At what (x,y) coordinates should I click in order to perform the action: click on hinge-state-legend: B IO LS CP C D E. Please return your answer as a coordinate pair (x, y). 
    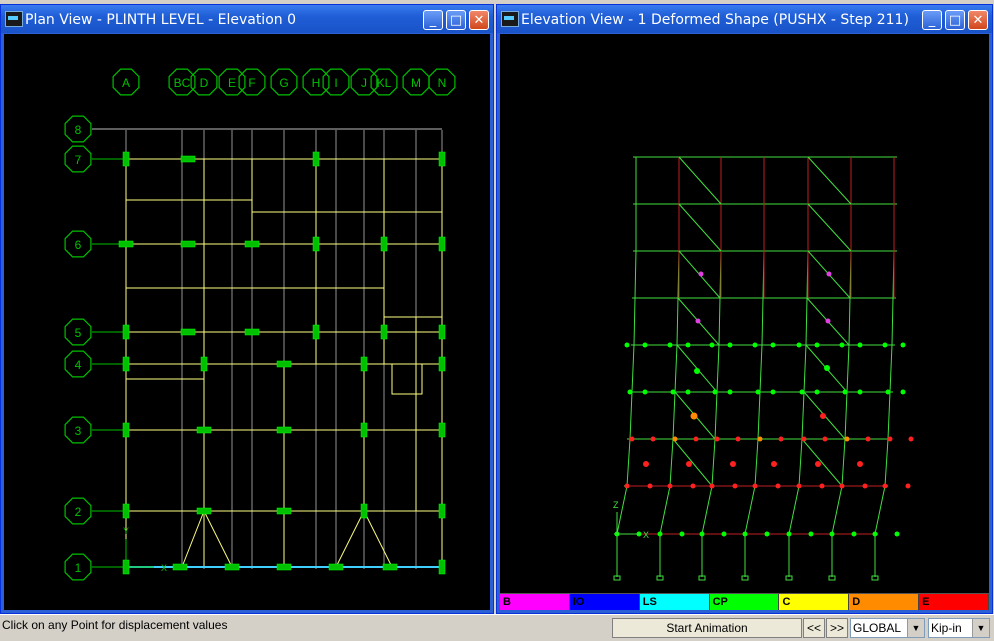
    Looking at the image, I should click on (744, 601).